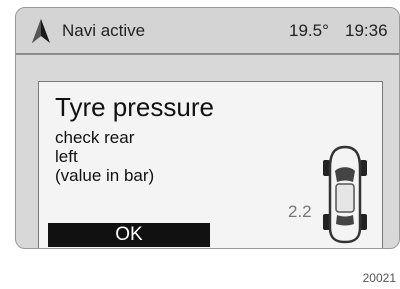 Image resolution: width=400 pixels, height=289 pixels. What do you see at coordinates (379, 278) in the screenshot?
I see `figure-number: 20021` at bounding box center [379, 278].